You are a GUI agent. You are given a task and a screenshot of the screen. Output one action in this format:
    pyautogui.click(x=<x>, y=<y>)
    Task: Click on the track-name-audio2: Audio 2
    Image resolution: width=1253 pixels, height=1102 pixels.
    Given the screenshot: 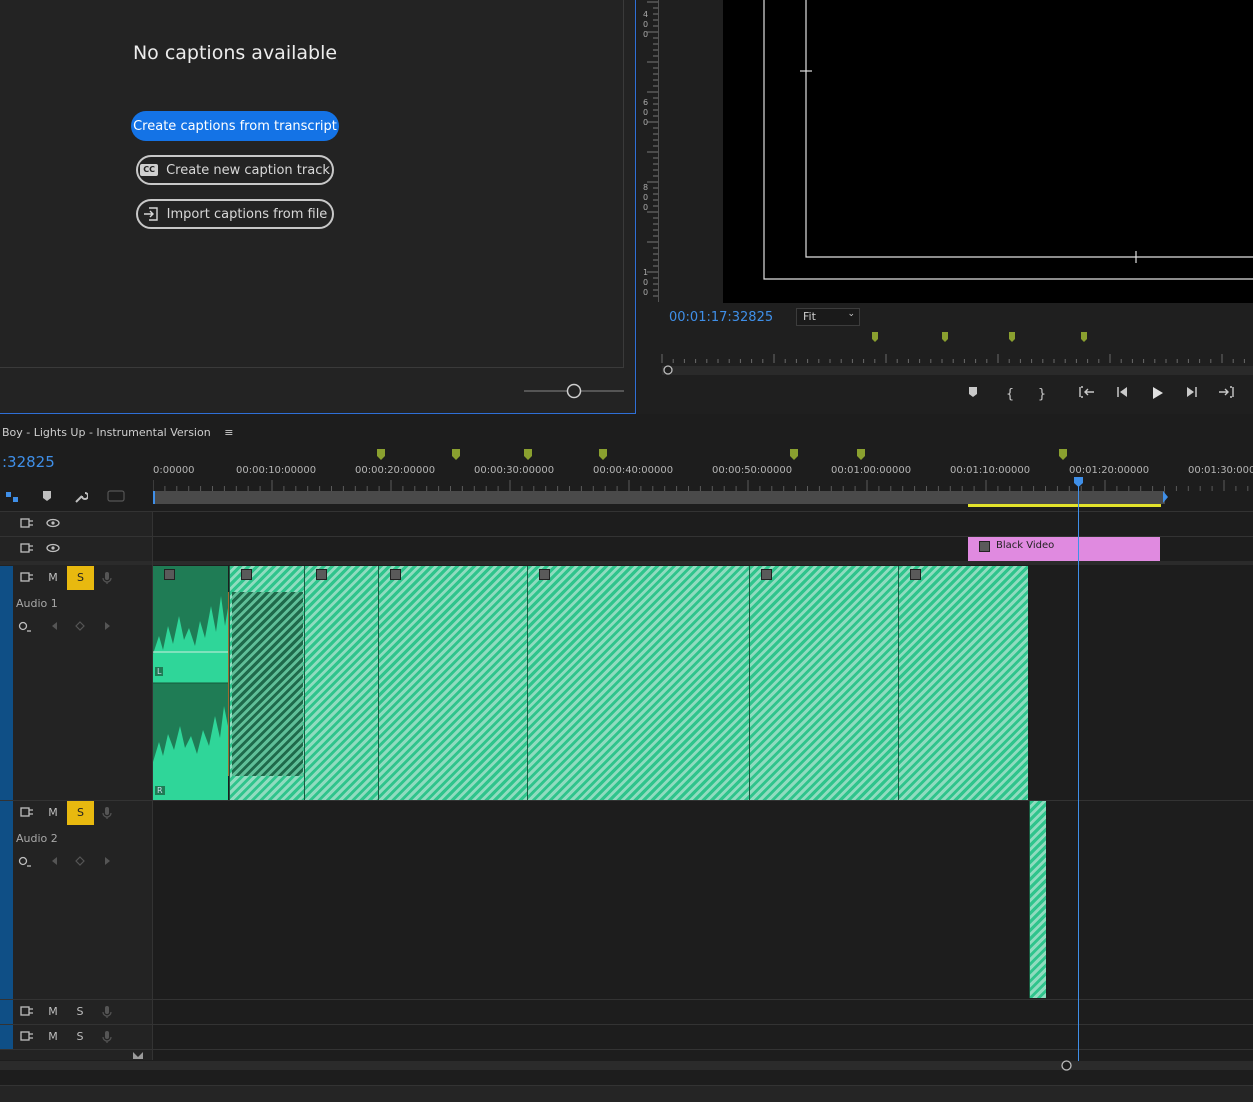 What is the action you would take?
    pyautogui.click(x=37, y=838)
    